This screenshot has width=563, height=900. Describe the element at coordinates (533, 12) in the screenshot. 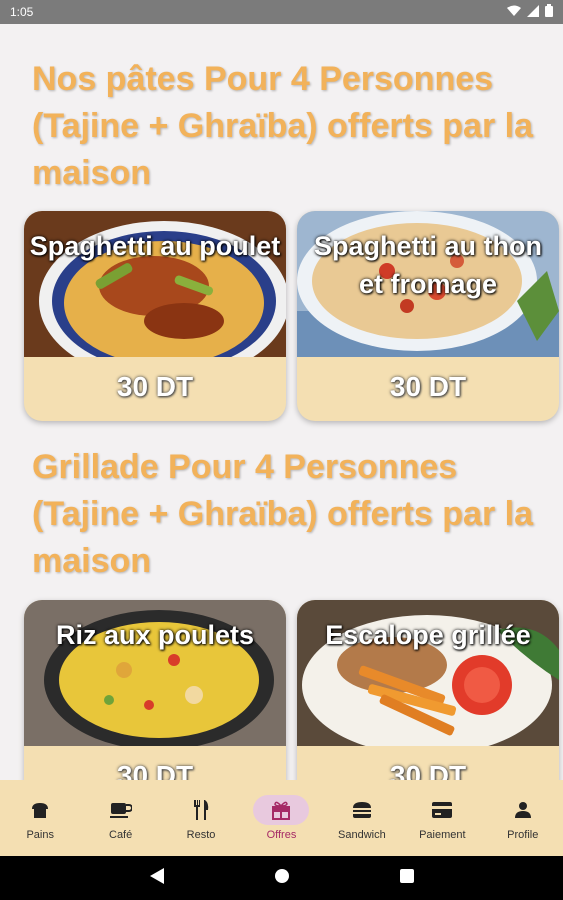

I see `signal-icon` at that location.